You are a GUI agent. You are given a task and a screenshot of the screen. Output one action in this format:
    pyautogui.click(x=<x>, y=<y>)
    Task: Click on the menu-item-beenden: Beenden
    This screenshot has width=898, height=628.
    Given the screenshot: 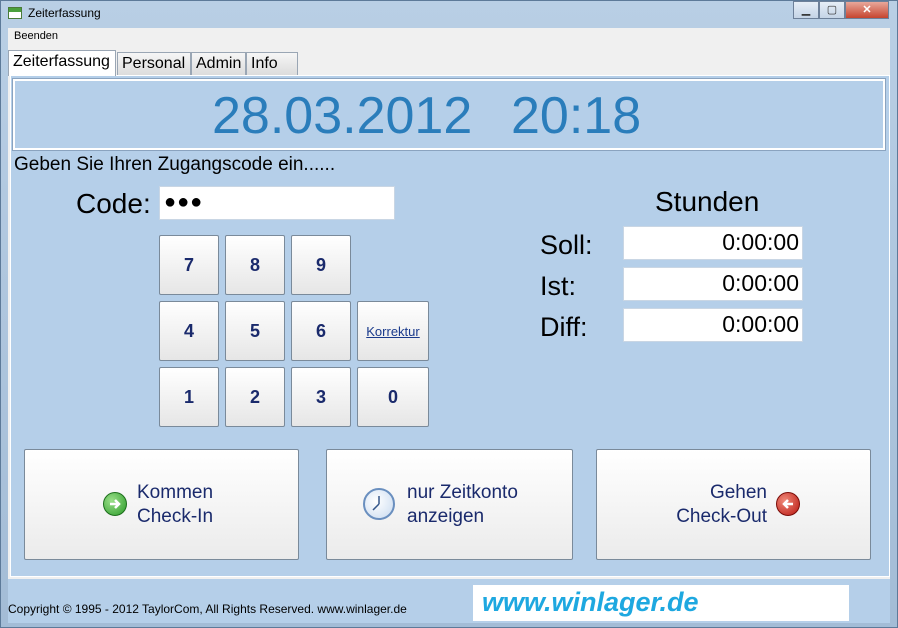 What is the action you would take?
    pyautogui.click(x=36, y=36)
    